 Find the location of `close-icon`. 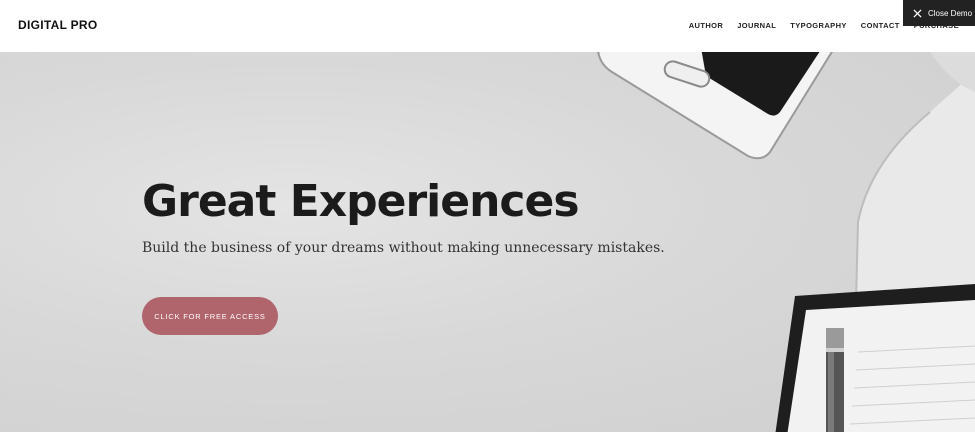

close-icon is located at coordinates (917, 13).